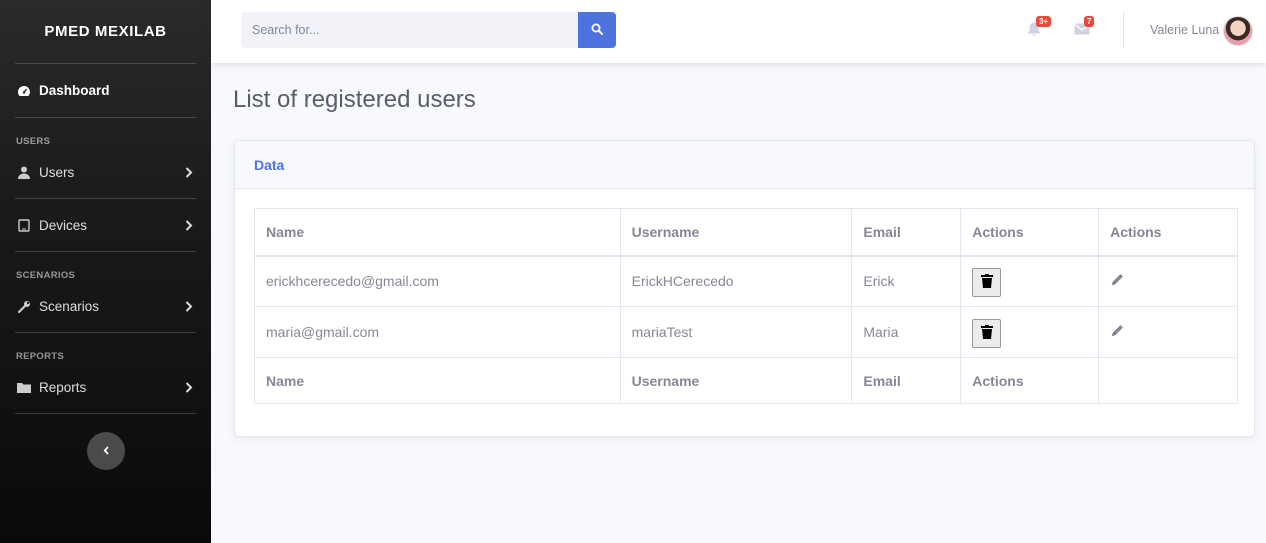 The width and height of the screenshot is (1266, 543). Describe the element at coordinates (906, 232) in the screenshot. I see `column-header-email: Email` at that location.